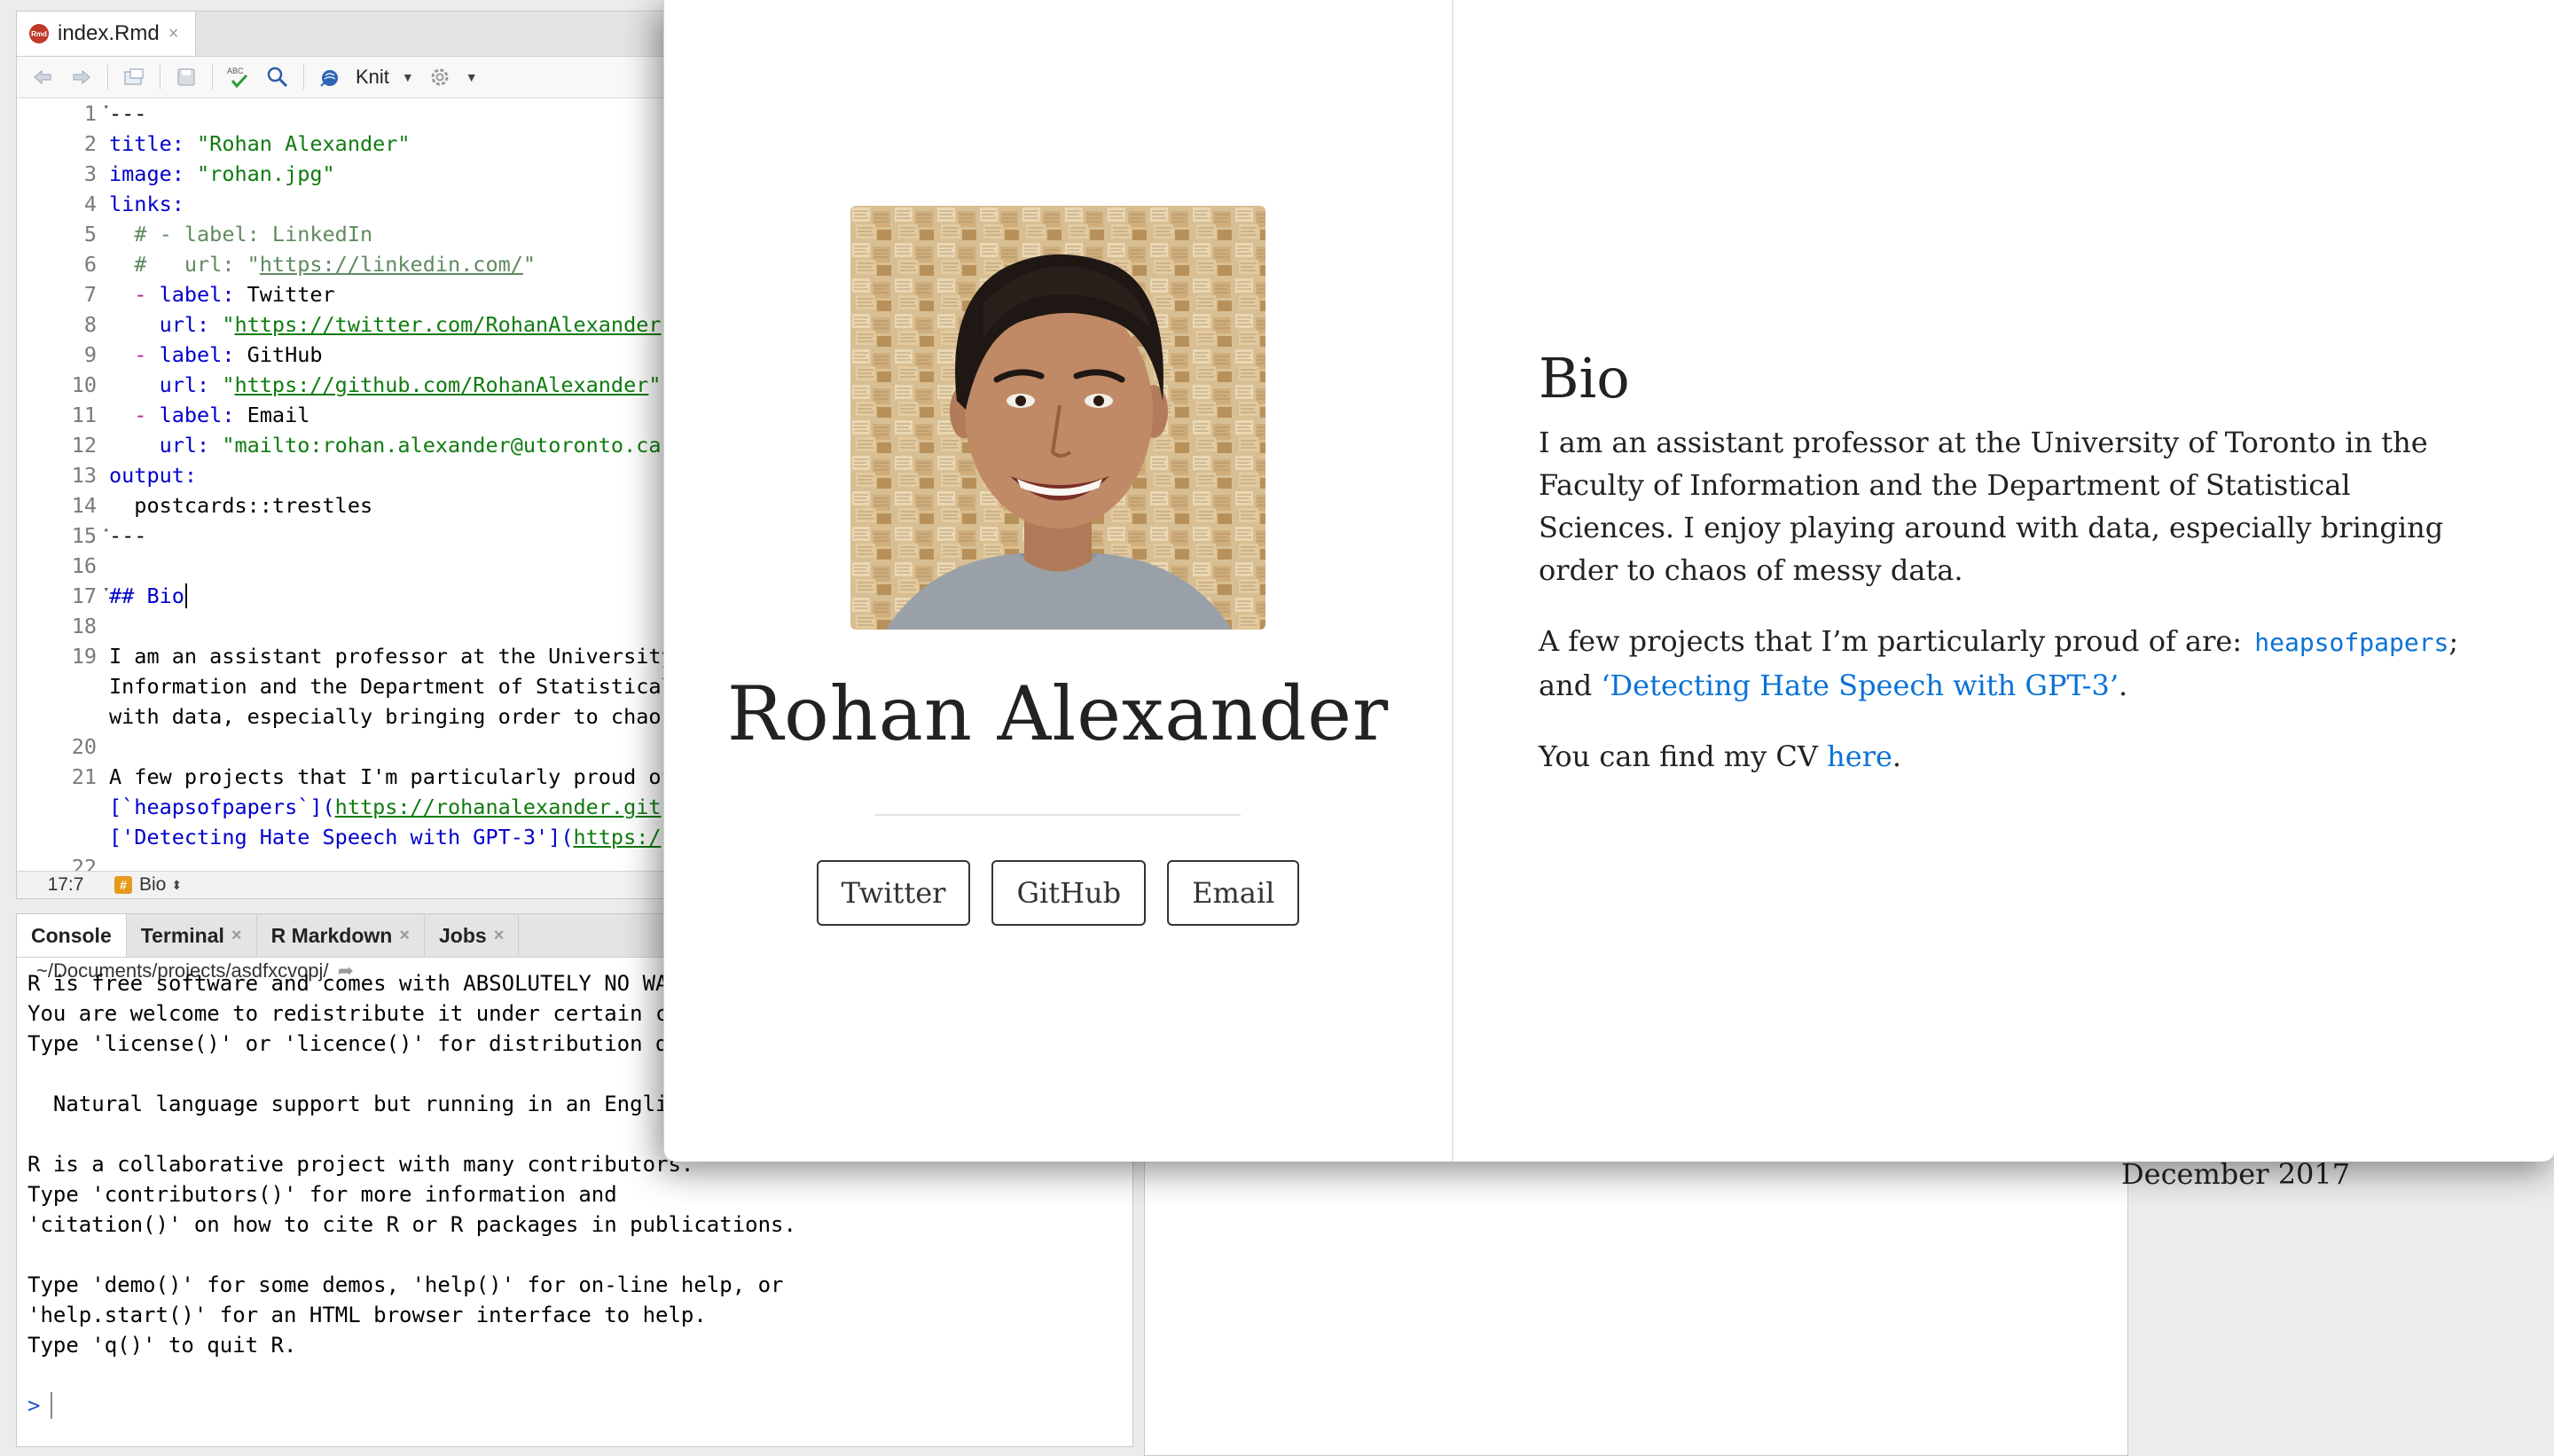 The width and height of the screenshot is (2554, 1456). What do you see at coordinates (235, 71) in the screenshot?
I see `svg-text: ABC` at bounding box center [235, 71].